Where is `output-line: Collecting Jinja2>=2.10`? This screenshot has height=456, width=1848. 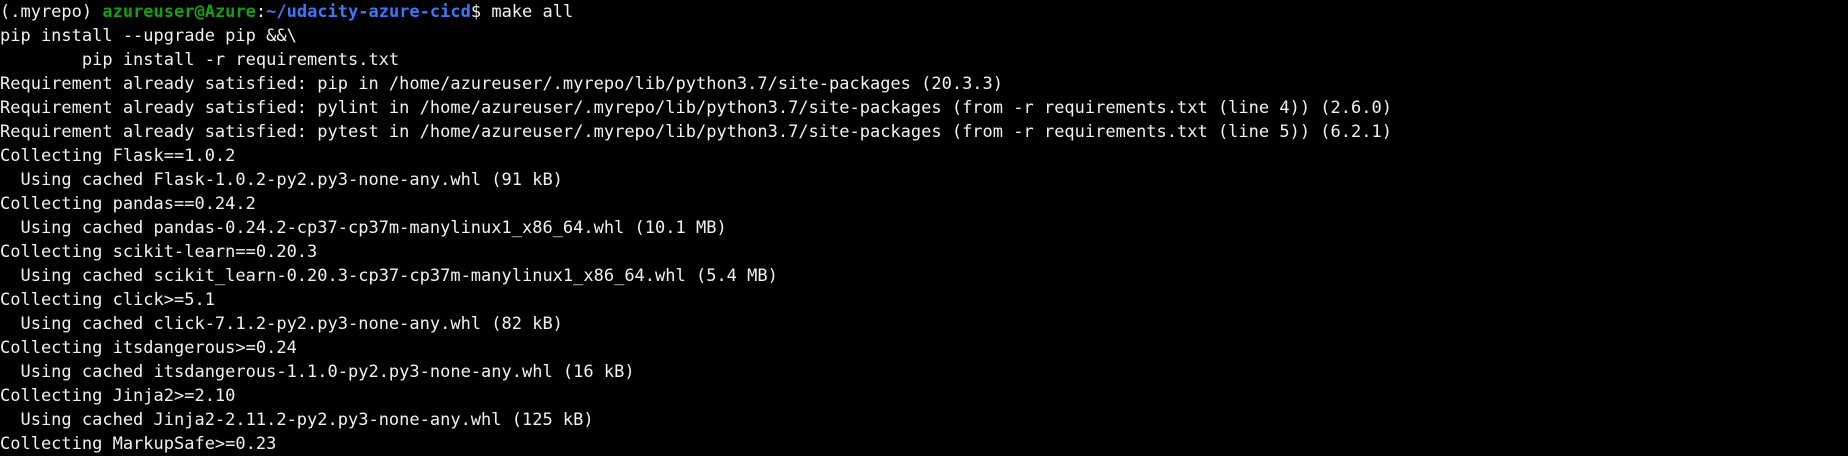 output-line: Collecting Jinja2>=2.10 is located at coordinates (118, 396).